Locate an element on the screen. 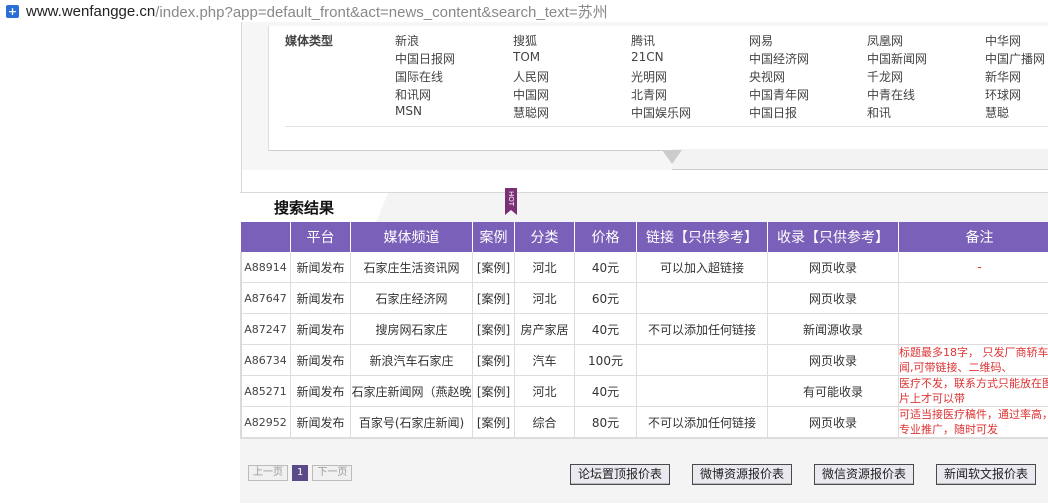  url-host: www.wenfangge.cn is located at coordinates (91, 11).